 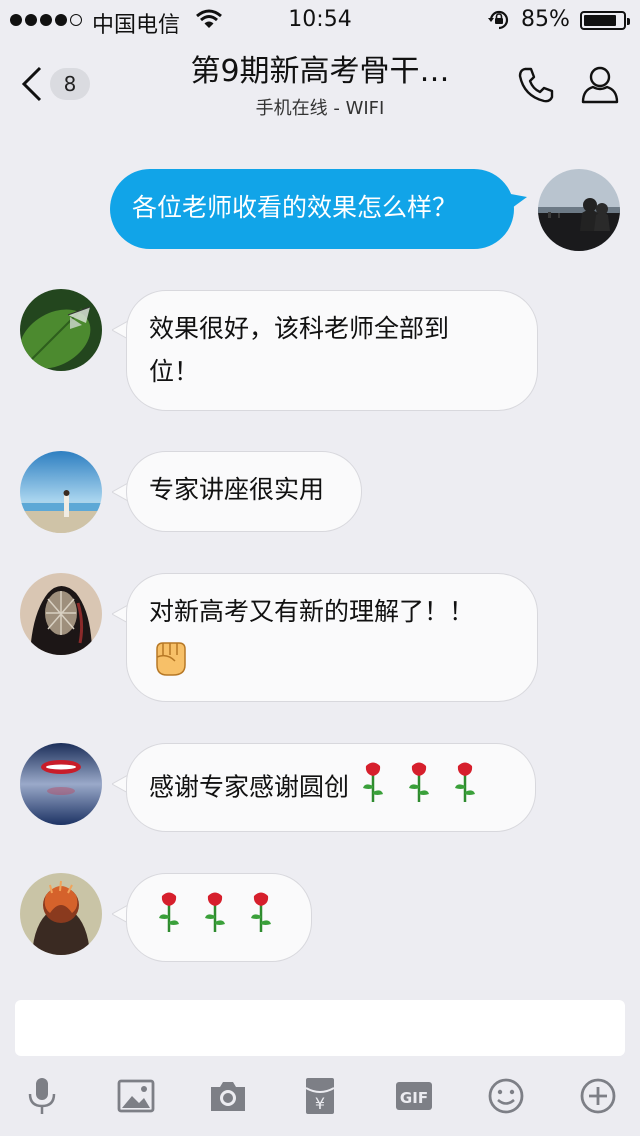 I want to click on image-icon, so click(x=136, y=1096).